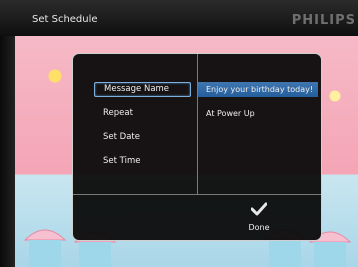  I want to click on value-item-label: Enjoy your birthday today!, so click(260, 89).